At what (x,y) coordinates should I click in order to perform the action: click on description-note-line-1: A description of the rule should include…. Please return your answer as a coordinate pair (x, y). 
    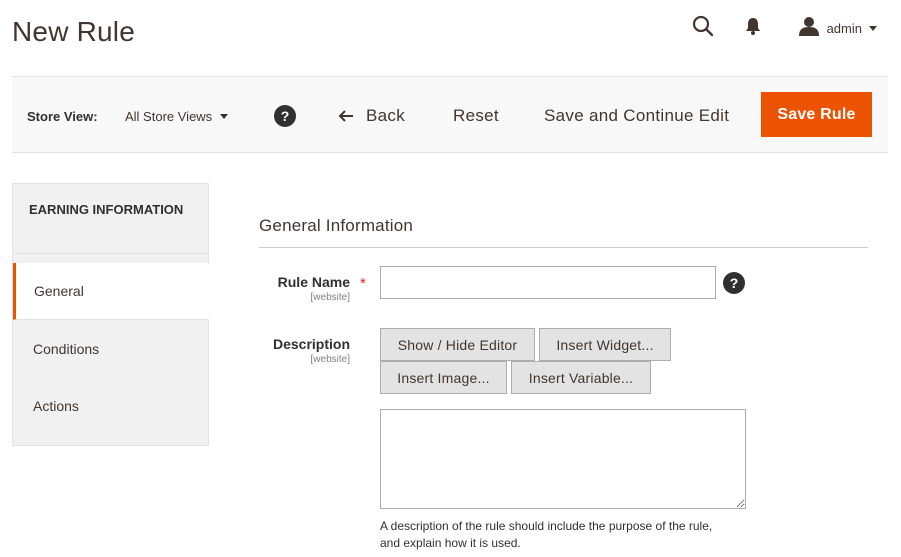
    Looking at the image, I should click on (546, 526).